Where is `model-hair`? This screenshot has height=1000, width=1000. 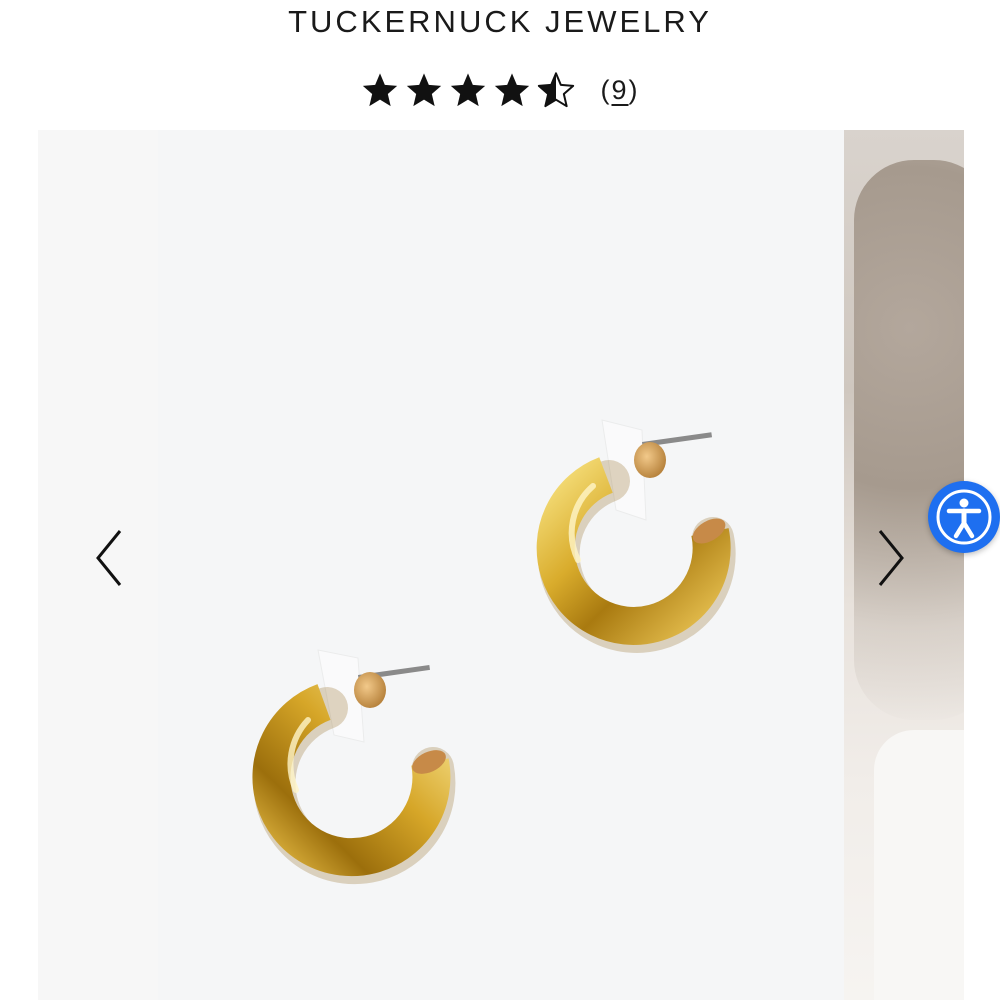 model-hair is located at coordinates (909, 440).